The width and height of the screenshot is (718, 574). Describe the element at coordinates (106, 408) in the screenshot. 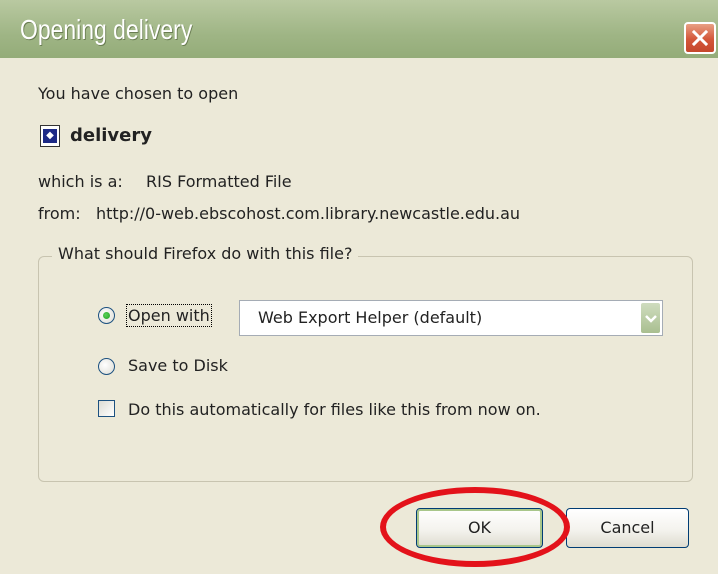

I see `auto-action-checkbox` at that location.